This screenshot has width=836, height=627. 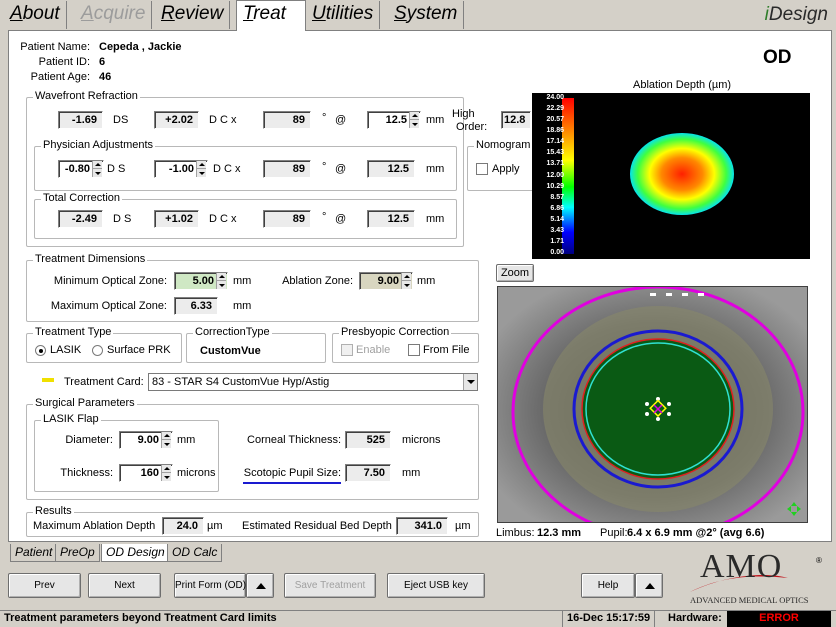 What do you see at coordinates (252, 287) in the screenshot?
I see `treatment-dimensions-group: Treatment Dimensions` at bounding box center [252, 287].